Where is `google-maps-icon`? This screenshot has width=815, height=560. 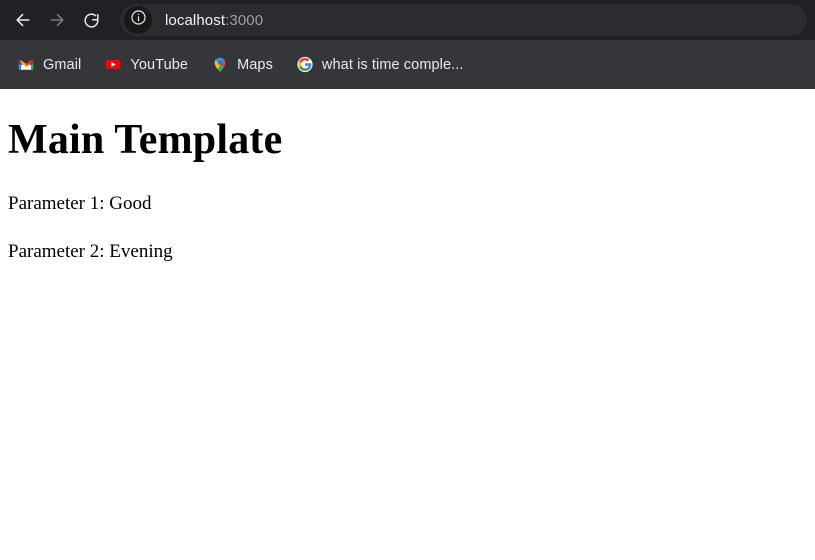
google-maps-icon is located at coordinates (220, 65).